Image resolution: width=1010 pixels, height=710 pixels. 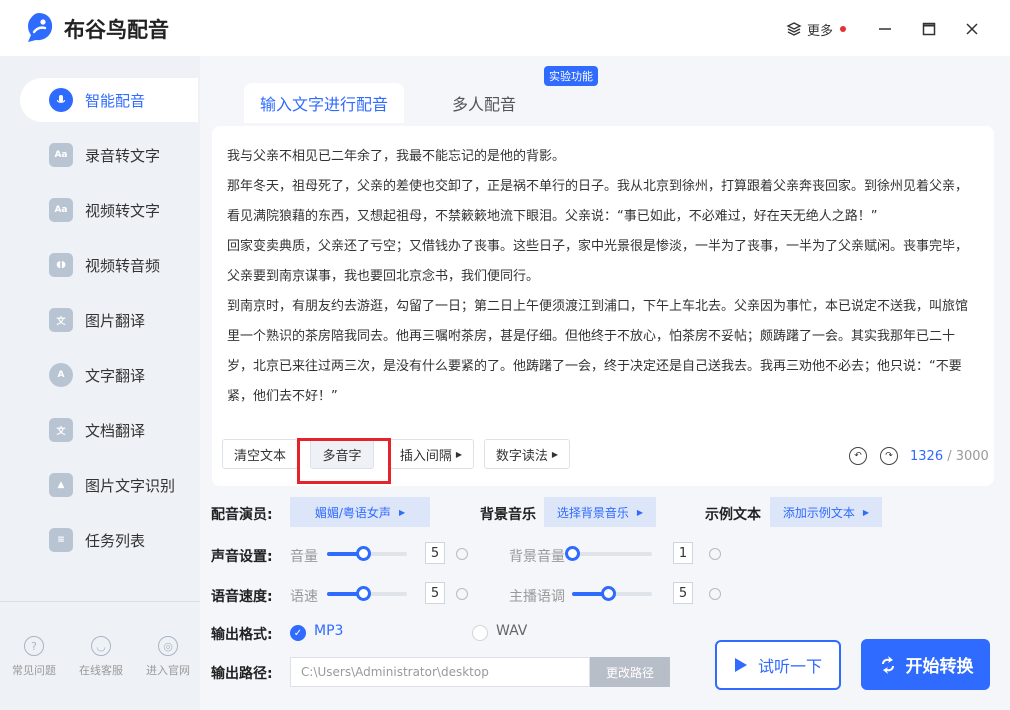 What do you see at coordinates (363, 553) in the screenshot?
I see `volume-slider-knob` at bounding box center [363, 553].